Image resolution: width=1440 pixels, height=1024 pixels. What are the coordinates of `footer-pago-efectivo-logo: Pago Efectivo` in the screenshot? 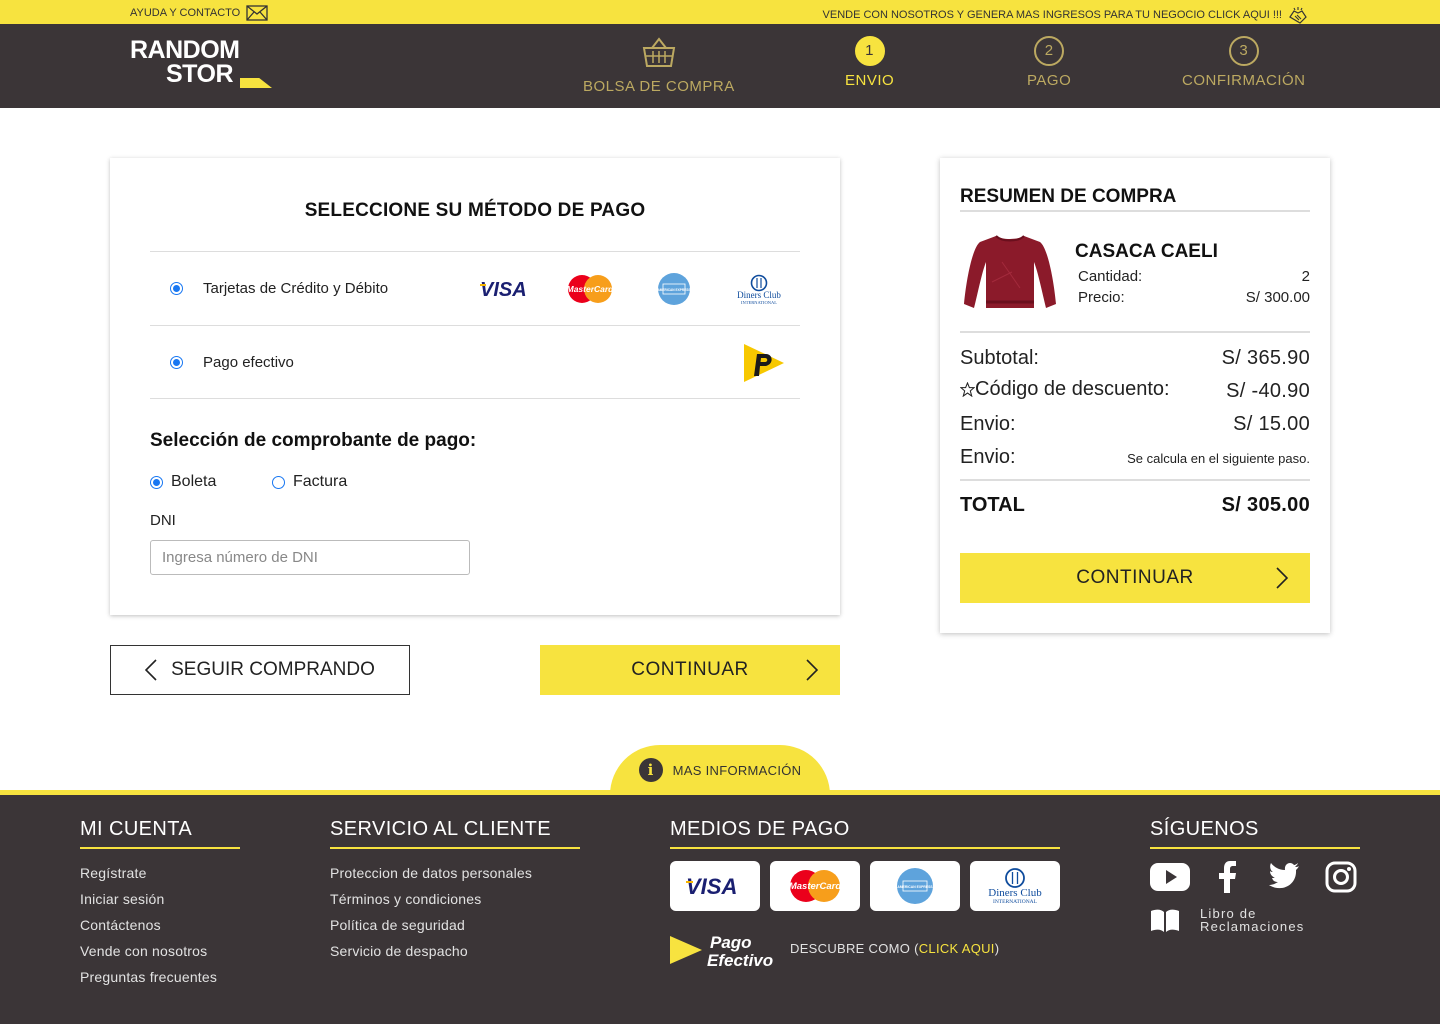 It's located at (722, 950).